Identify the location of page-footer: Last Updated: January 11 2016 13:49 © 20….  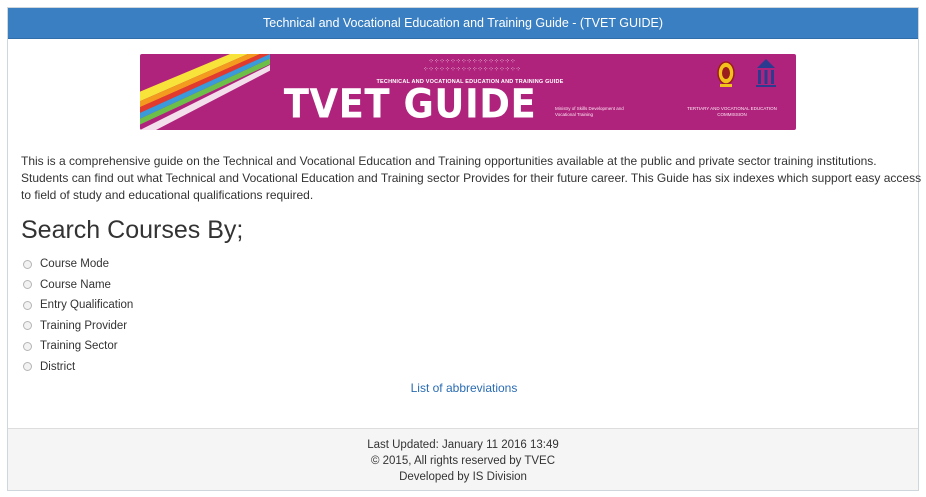
(463, 459).